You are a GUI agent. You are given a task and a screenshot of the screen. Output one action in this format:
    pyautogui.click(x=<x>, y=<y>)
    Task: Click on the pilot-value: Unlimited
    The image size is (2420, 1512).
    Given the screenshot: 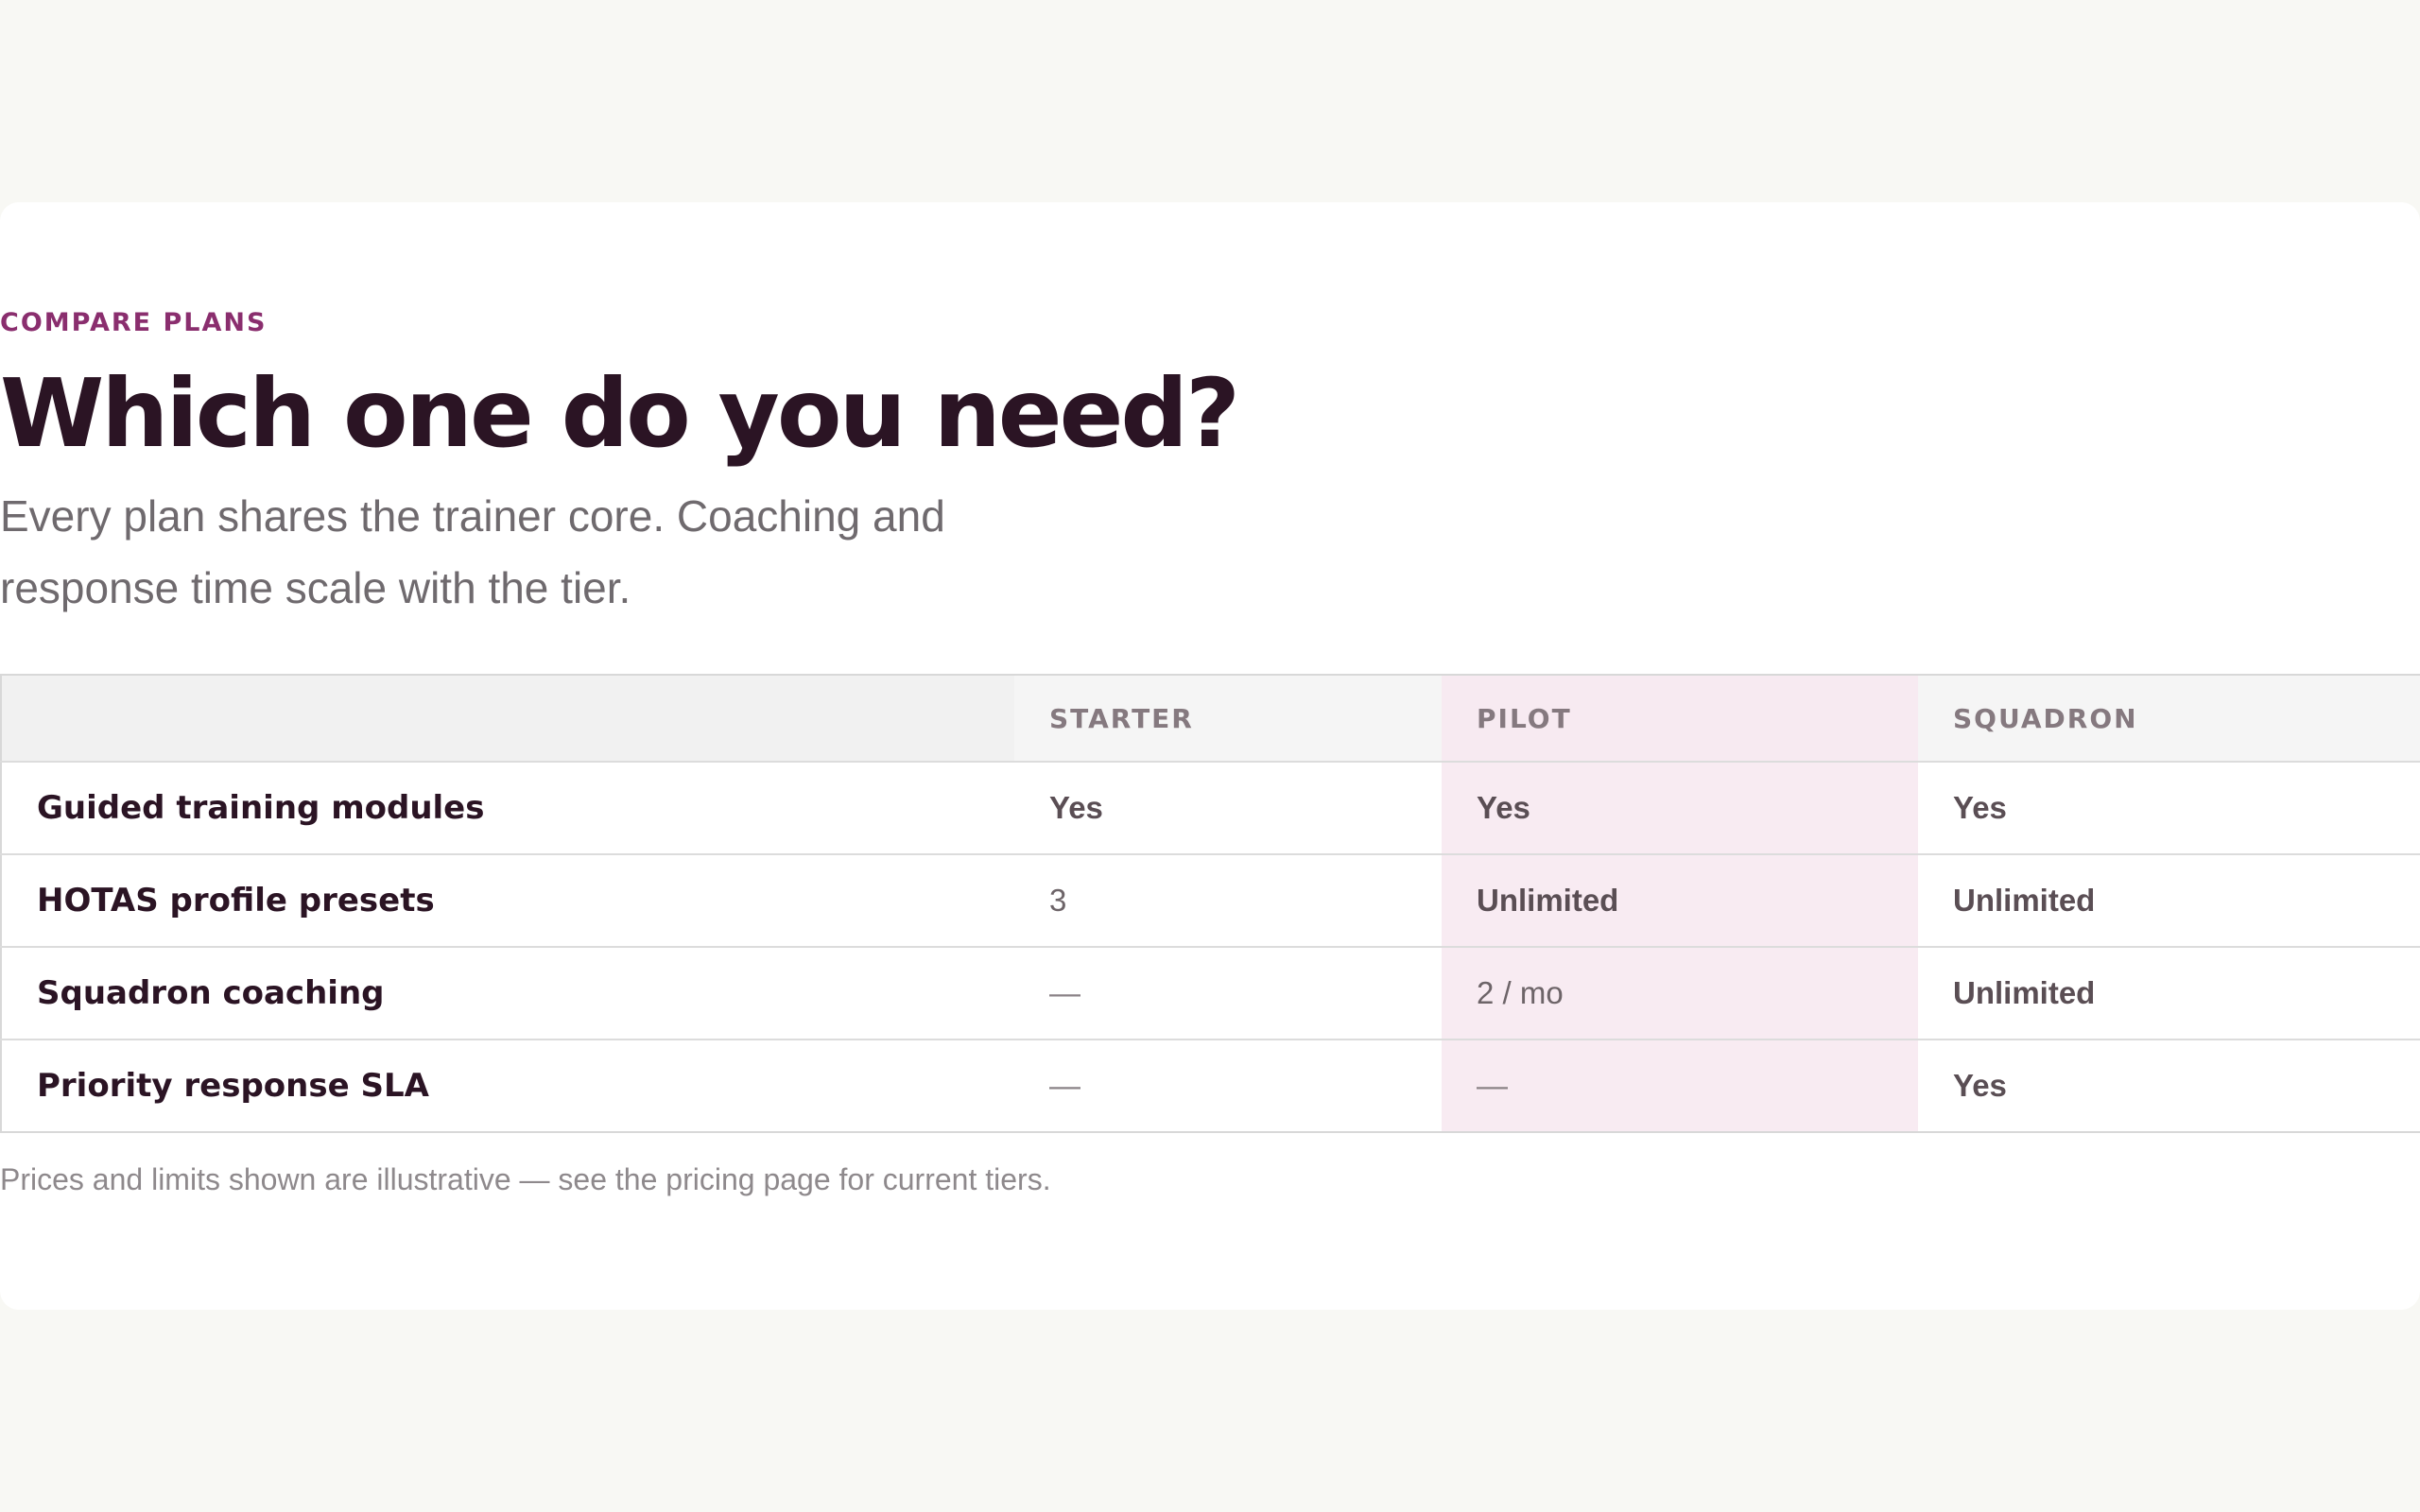 What is the action you would take?
    pyautogui.click(x=1680, y=900)
    